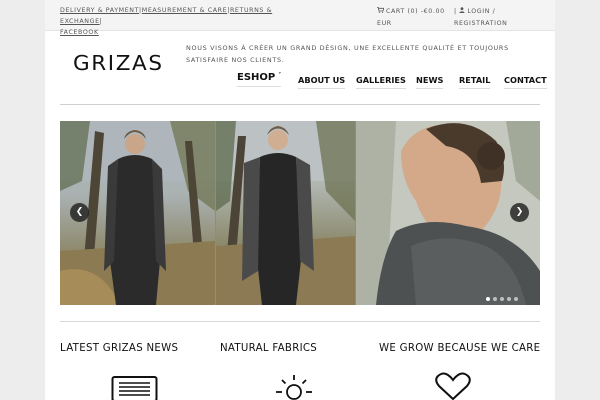 This screenshot has width=600, height=400. I want to click on slider-next-button: ❯, so click(519, 212).